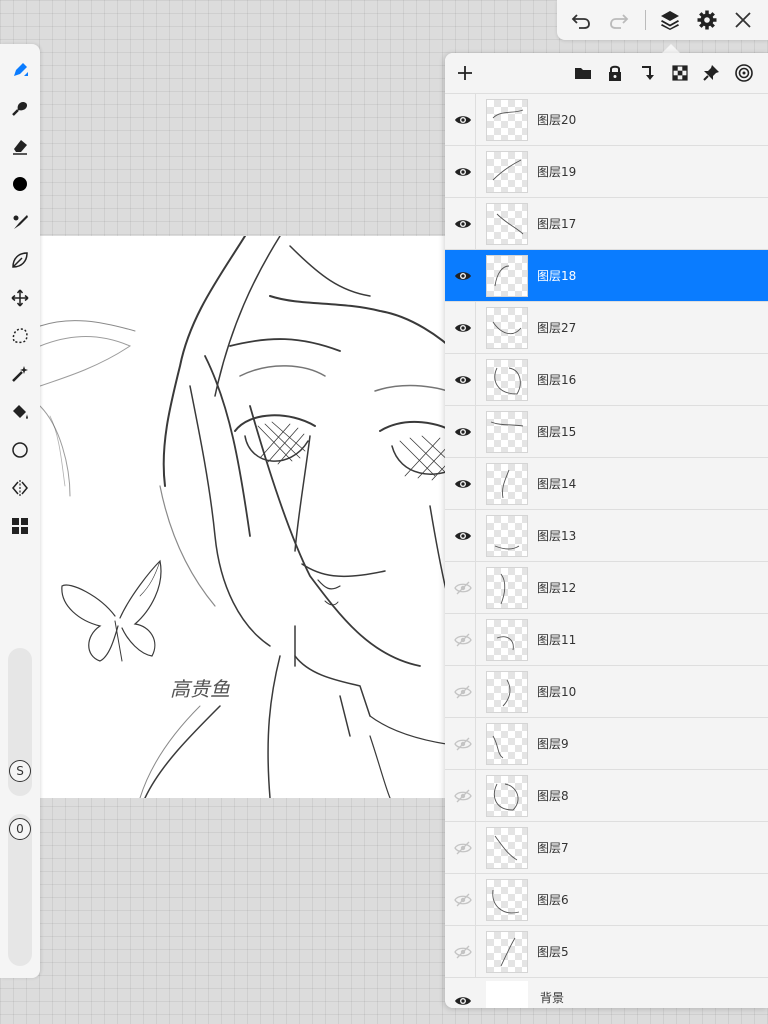 The image size is (768, 1024). I want to click on layer-row: 图层20, so click(606, 119).